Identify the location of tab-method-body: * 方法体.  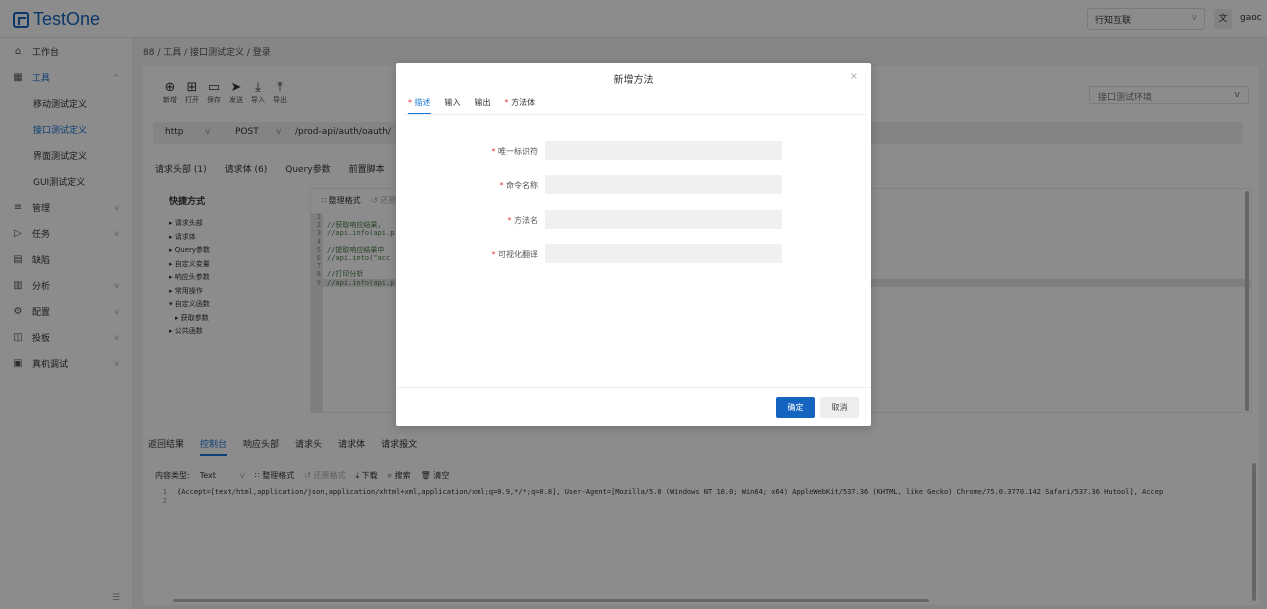
(520, 106).